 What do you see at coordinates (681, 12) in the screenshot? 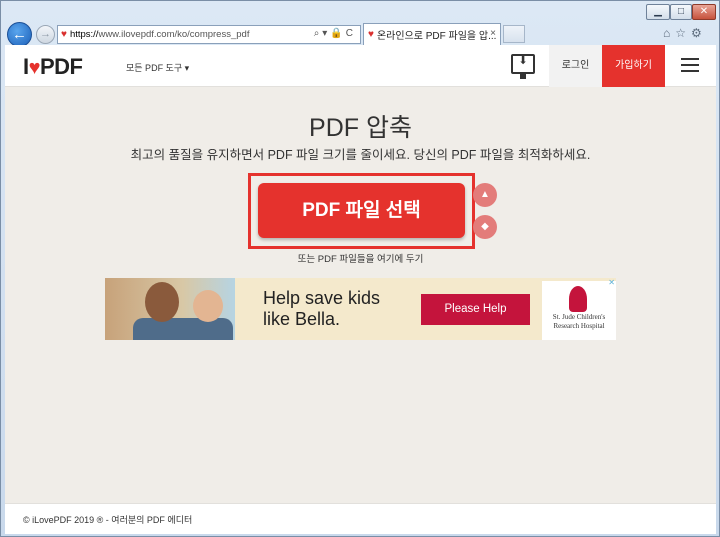
I see `maximize-button: □` at bounding box center [681, 12].